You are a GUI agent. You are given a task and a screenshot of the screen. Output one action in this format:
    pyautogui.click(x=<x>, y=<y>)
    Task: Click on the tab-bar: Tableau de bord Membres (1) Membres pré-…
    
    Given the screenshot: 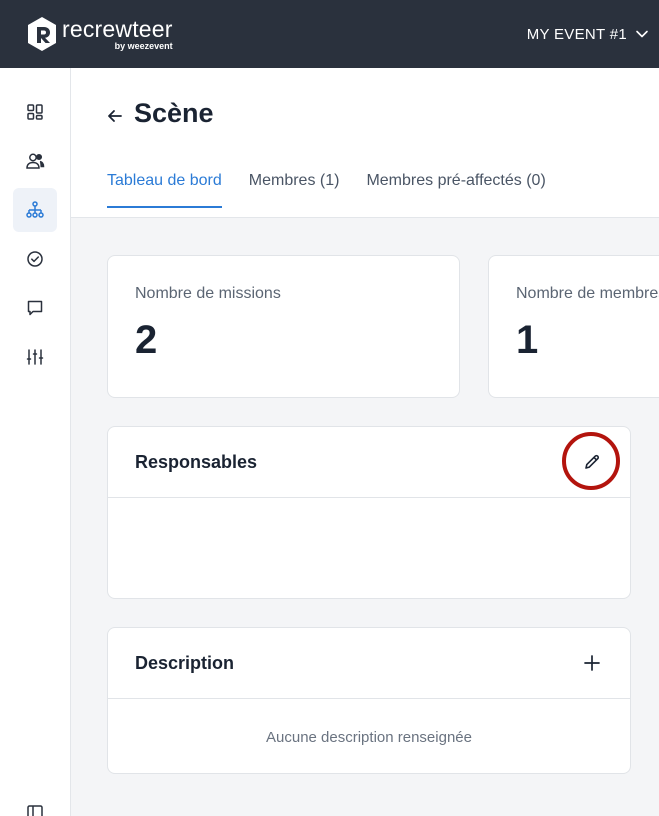 What is the action you would take?
    pyautogui.click(x=326, y=190)
    